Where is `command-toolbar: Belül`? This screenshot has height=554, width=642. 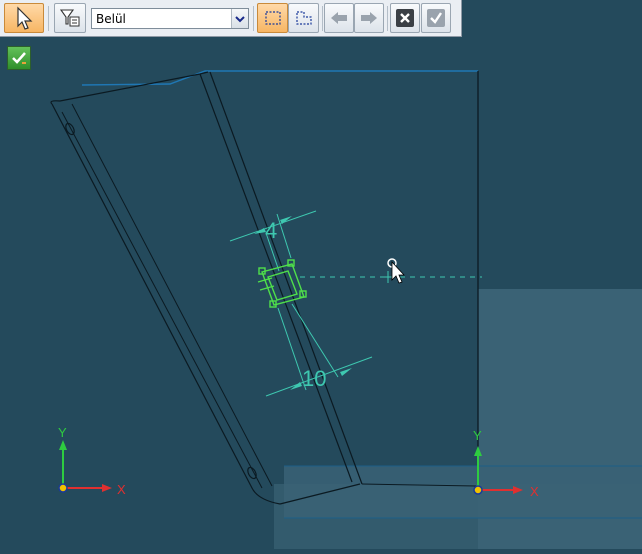
command-toolbar: Belül is located at coordinates (231, 18).